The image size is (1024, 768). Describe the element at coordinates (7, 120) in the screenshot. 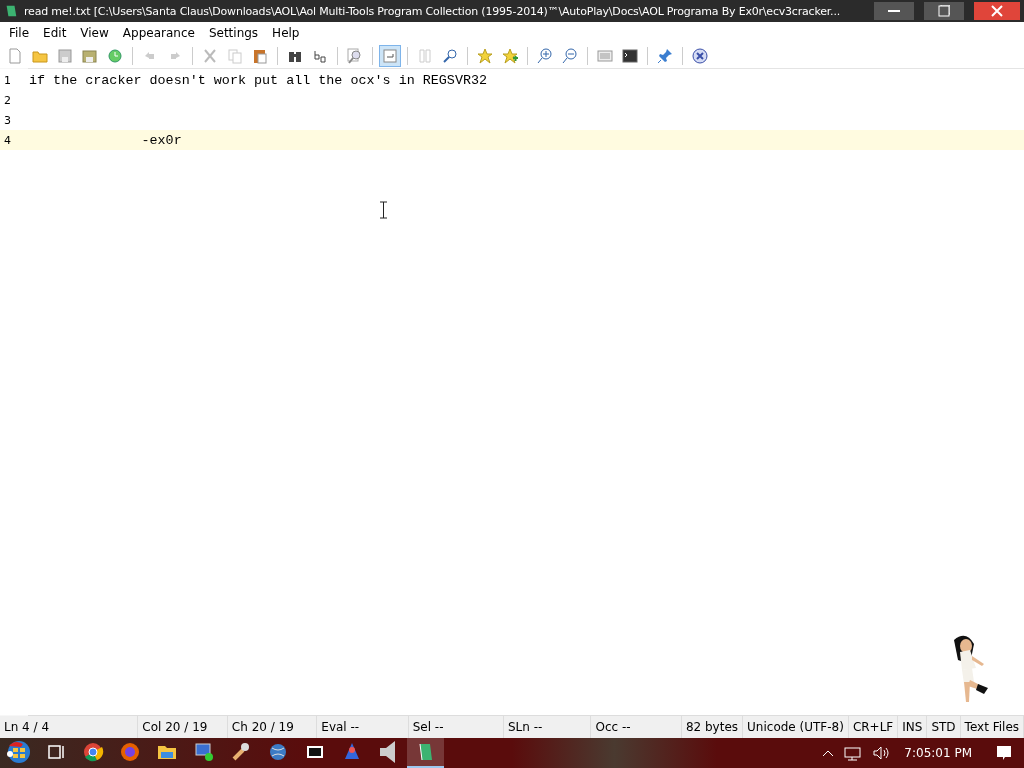

I see `line-number: 3` at that location.